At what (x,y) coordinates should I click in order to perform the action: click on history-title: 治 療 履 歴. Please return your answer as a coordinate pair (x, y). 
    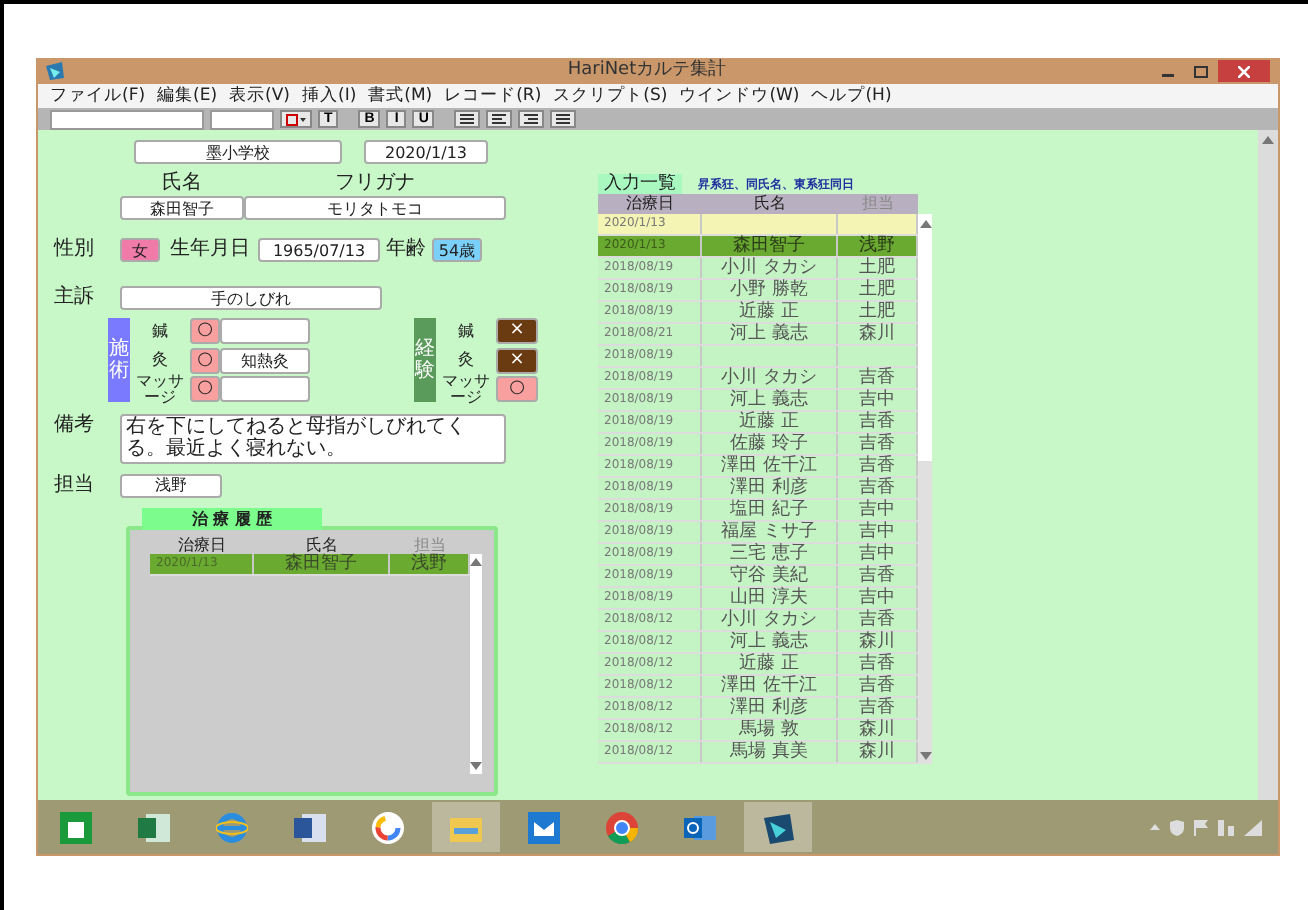
    Looking at the image, I should click on (232, 518).